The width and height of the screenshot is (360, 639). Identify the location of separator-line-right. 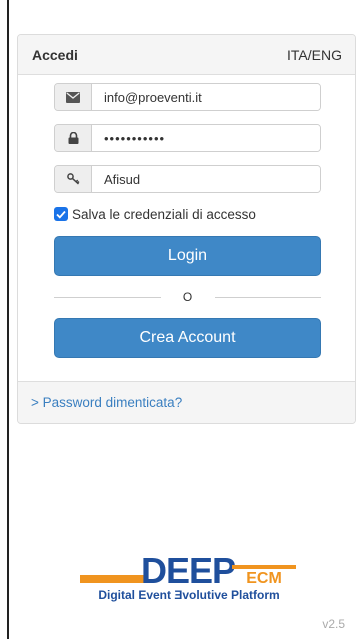
(267, 297).